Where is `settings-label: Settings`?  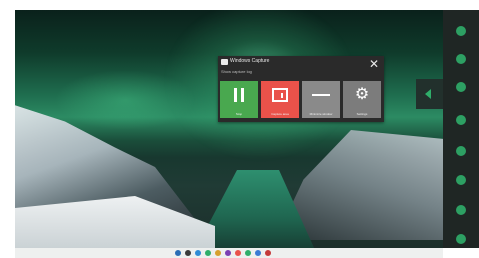 settings-label: Settings is located at coordinates (362, 114).